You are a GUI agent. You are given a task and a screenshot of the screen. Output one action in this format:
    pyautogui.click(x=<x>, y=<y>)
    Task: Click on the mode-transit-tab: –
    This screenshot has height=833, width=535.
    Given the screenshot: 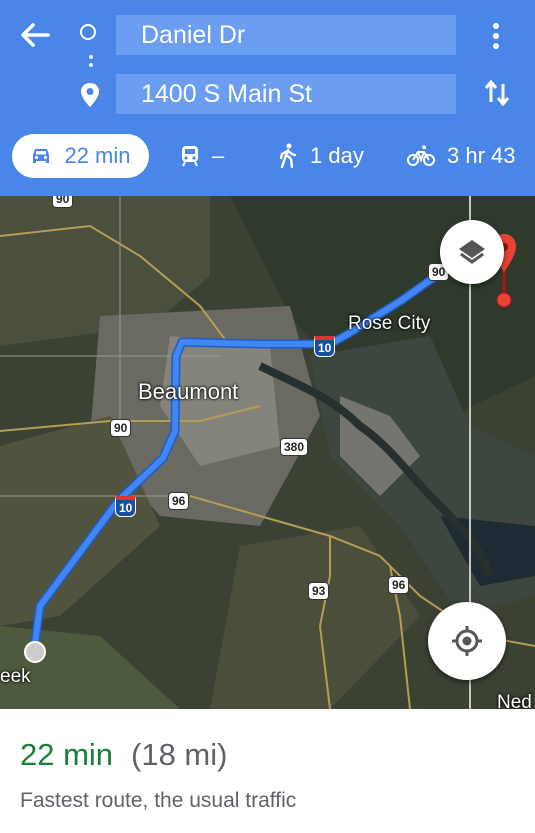 What is the action you would take?
    pyautogui.click(x=202, y=156)
    